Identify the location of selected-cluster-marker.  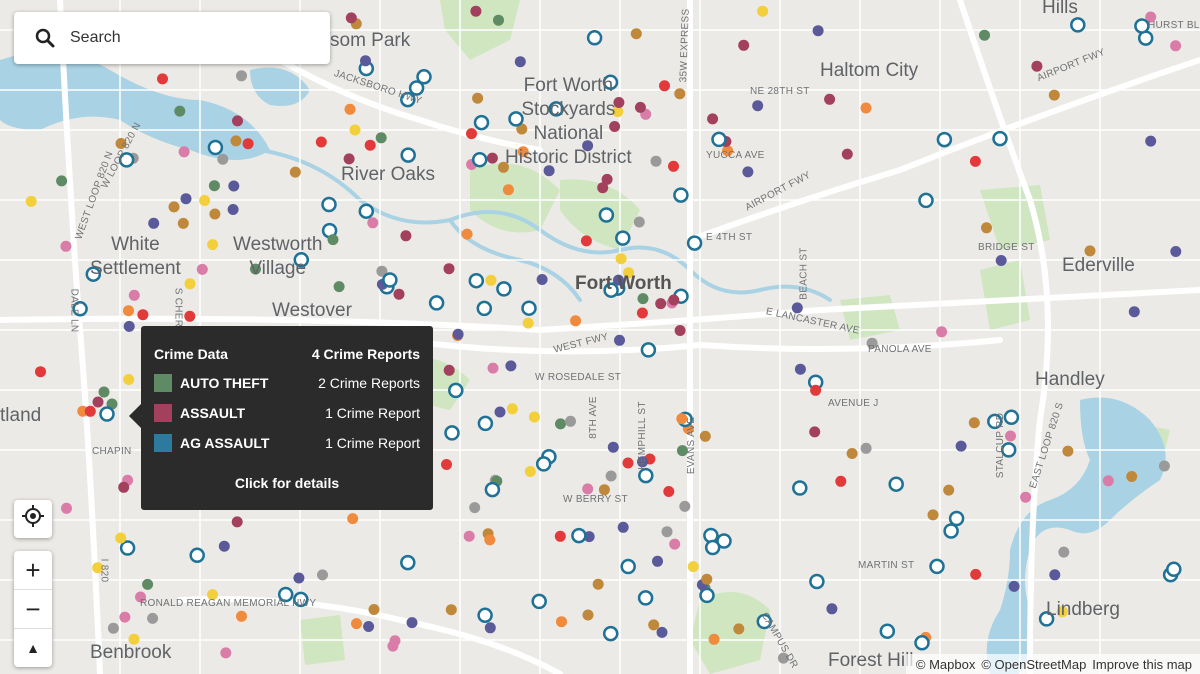
(98, 402).